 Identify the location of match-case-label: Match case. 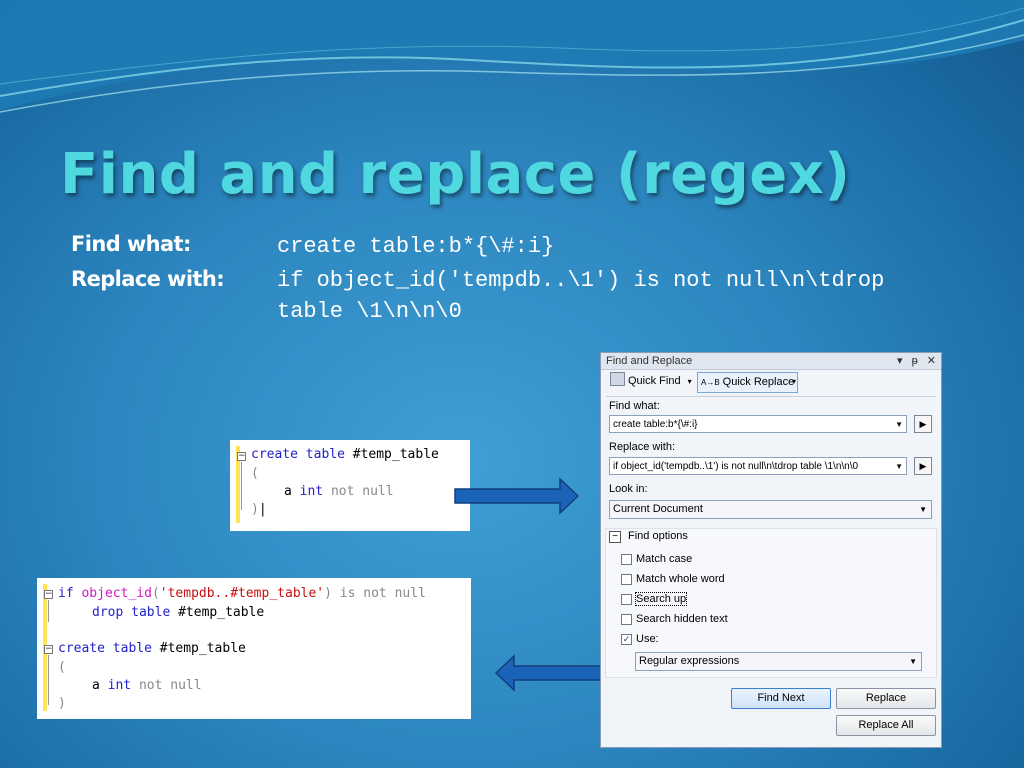
(664, 559).